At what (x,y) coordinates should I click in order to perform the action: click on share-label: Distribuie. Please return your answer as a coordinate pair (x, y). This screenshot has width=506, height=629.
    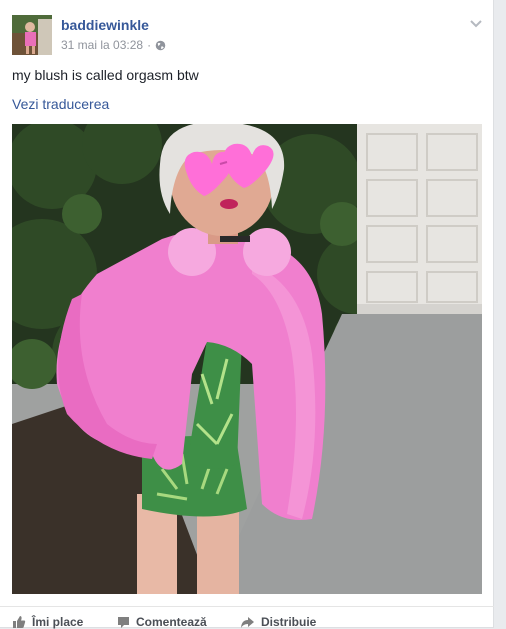
    Looking at the image, I should click on (289, 622).